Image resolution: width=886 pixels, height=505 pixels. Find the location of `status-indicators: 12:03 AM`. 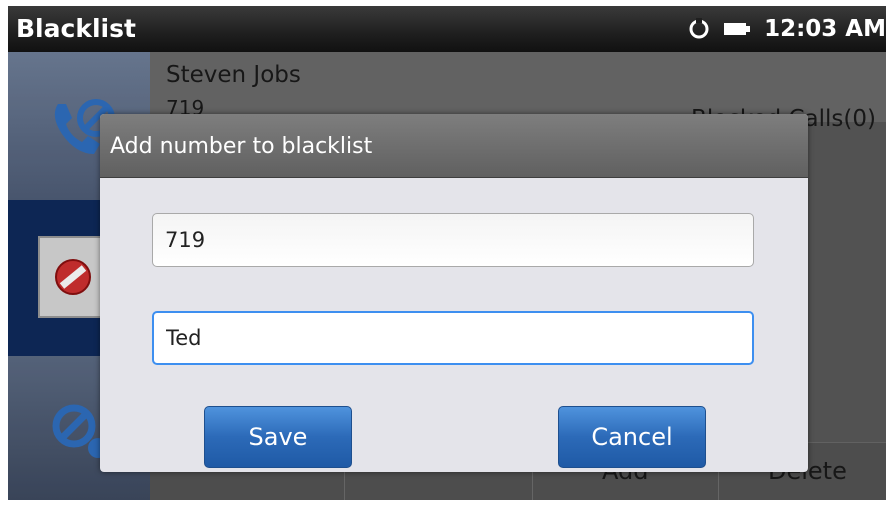

status-indicators: 12:03 AM is located at coordinates (787, 29).